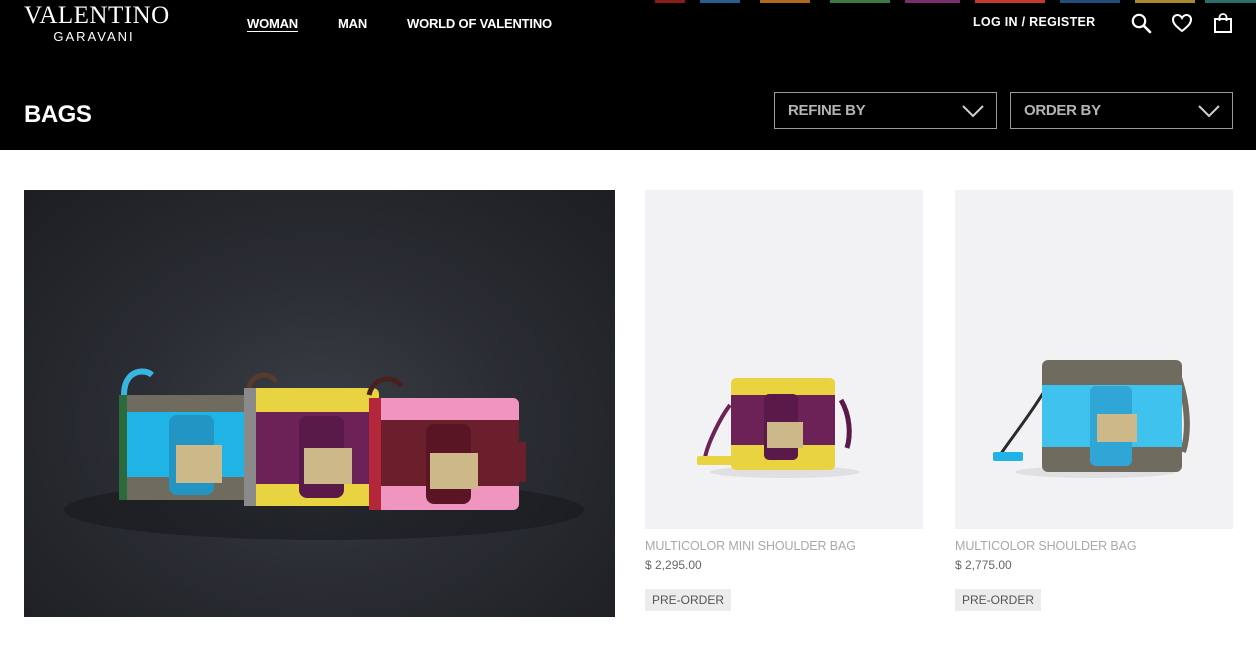 The height and width of the screenshot is (650, 1256). I want to click on shopping-bag-icon, so click(1223, 23).